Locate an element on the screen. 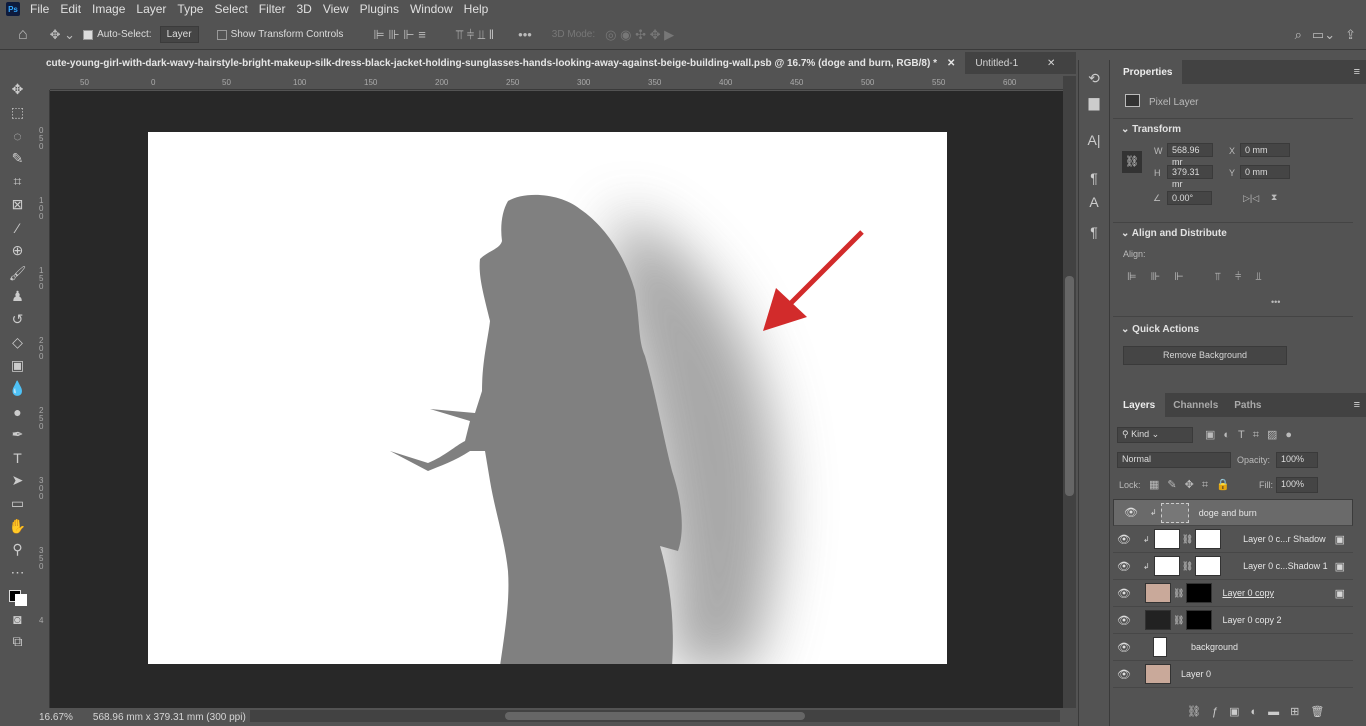 Image resolution: width=1366 pixels, height=726 pixels. layer-row: 👁 ⛓ Layer 0 copy 2 is located at coordinates (1233, 620).